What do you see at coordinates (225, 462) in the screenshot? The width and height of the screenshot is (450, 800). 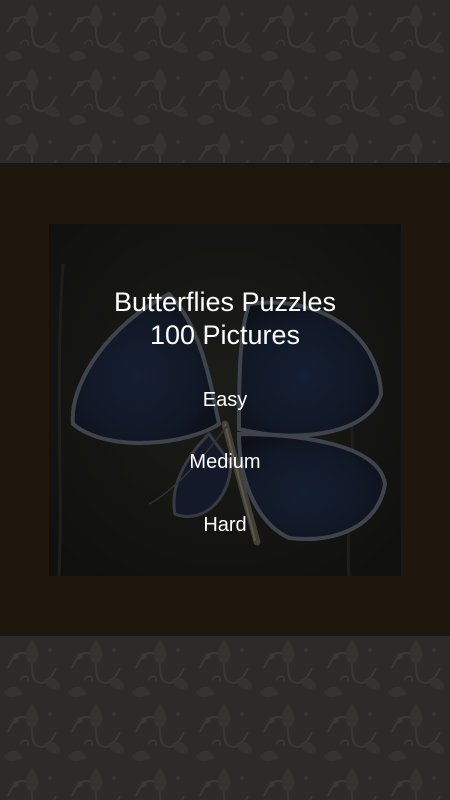 I see `medium-button: Medium` at bounding box center [225, 462].